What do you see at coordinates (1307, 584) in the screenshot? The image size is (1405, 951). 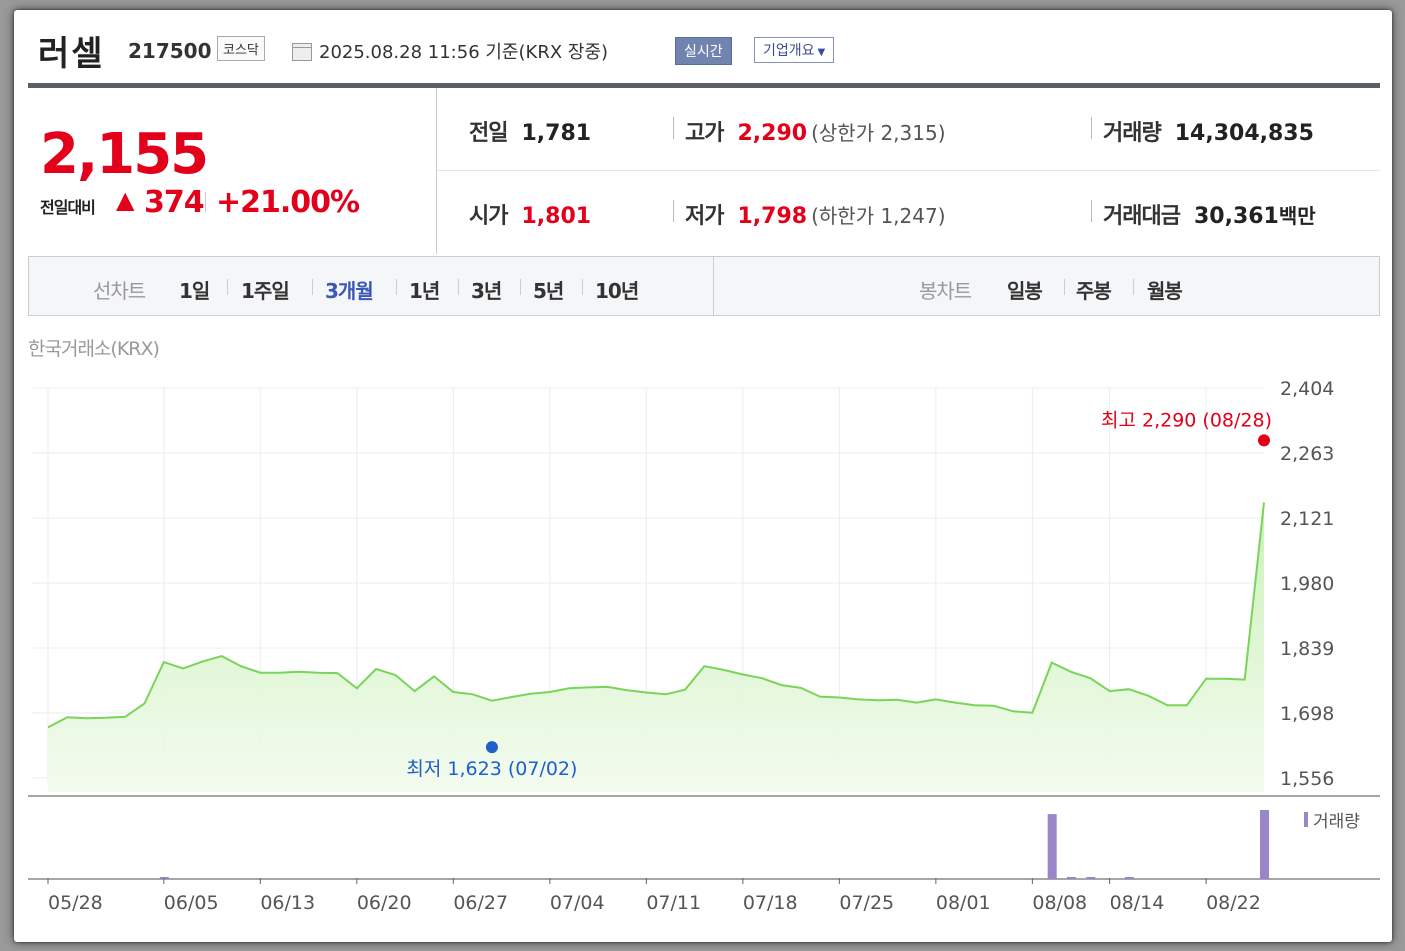 I see `y-tick-label: 1,980` at bounding box center [1307, 584].